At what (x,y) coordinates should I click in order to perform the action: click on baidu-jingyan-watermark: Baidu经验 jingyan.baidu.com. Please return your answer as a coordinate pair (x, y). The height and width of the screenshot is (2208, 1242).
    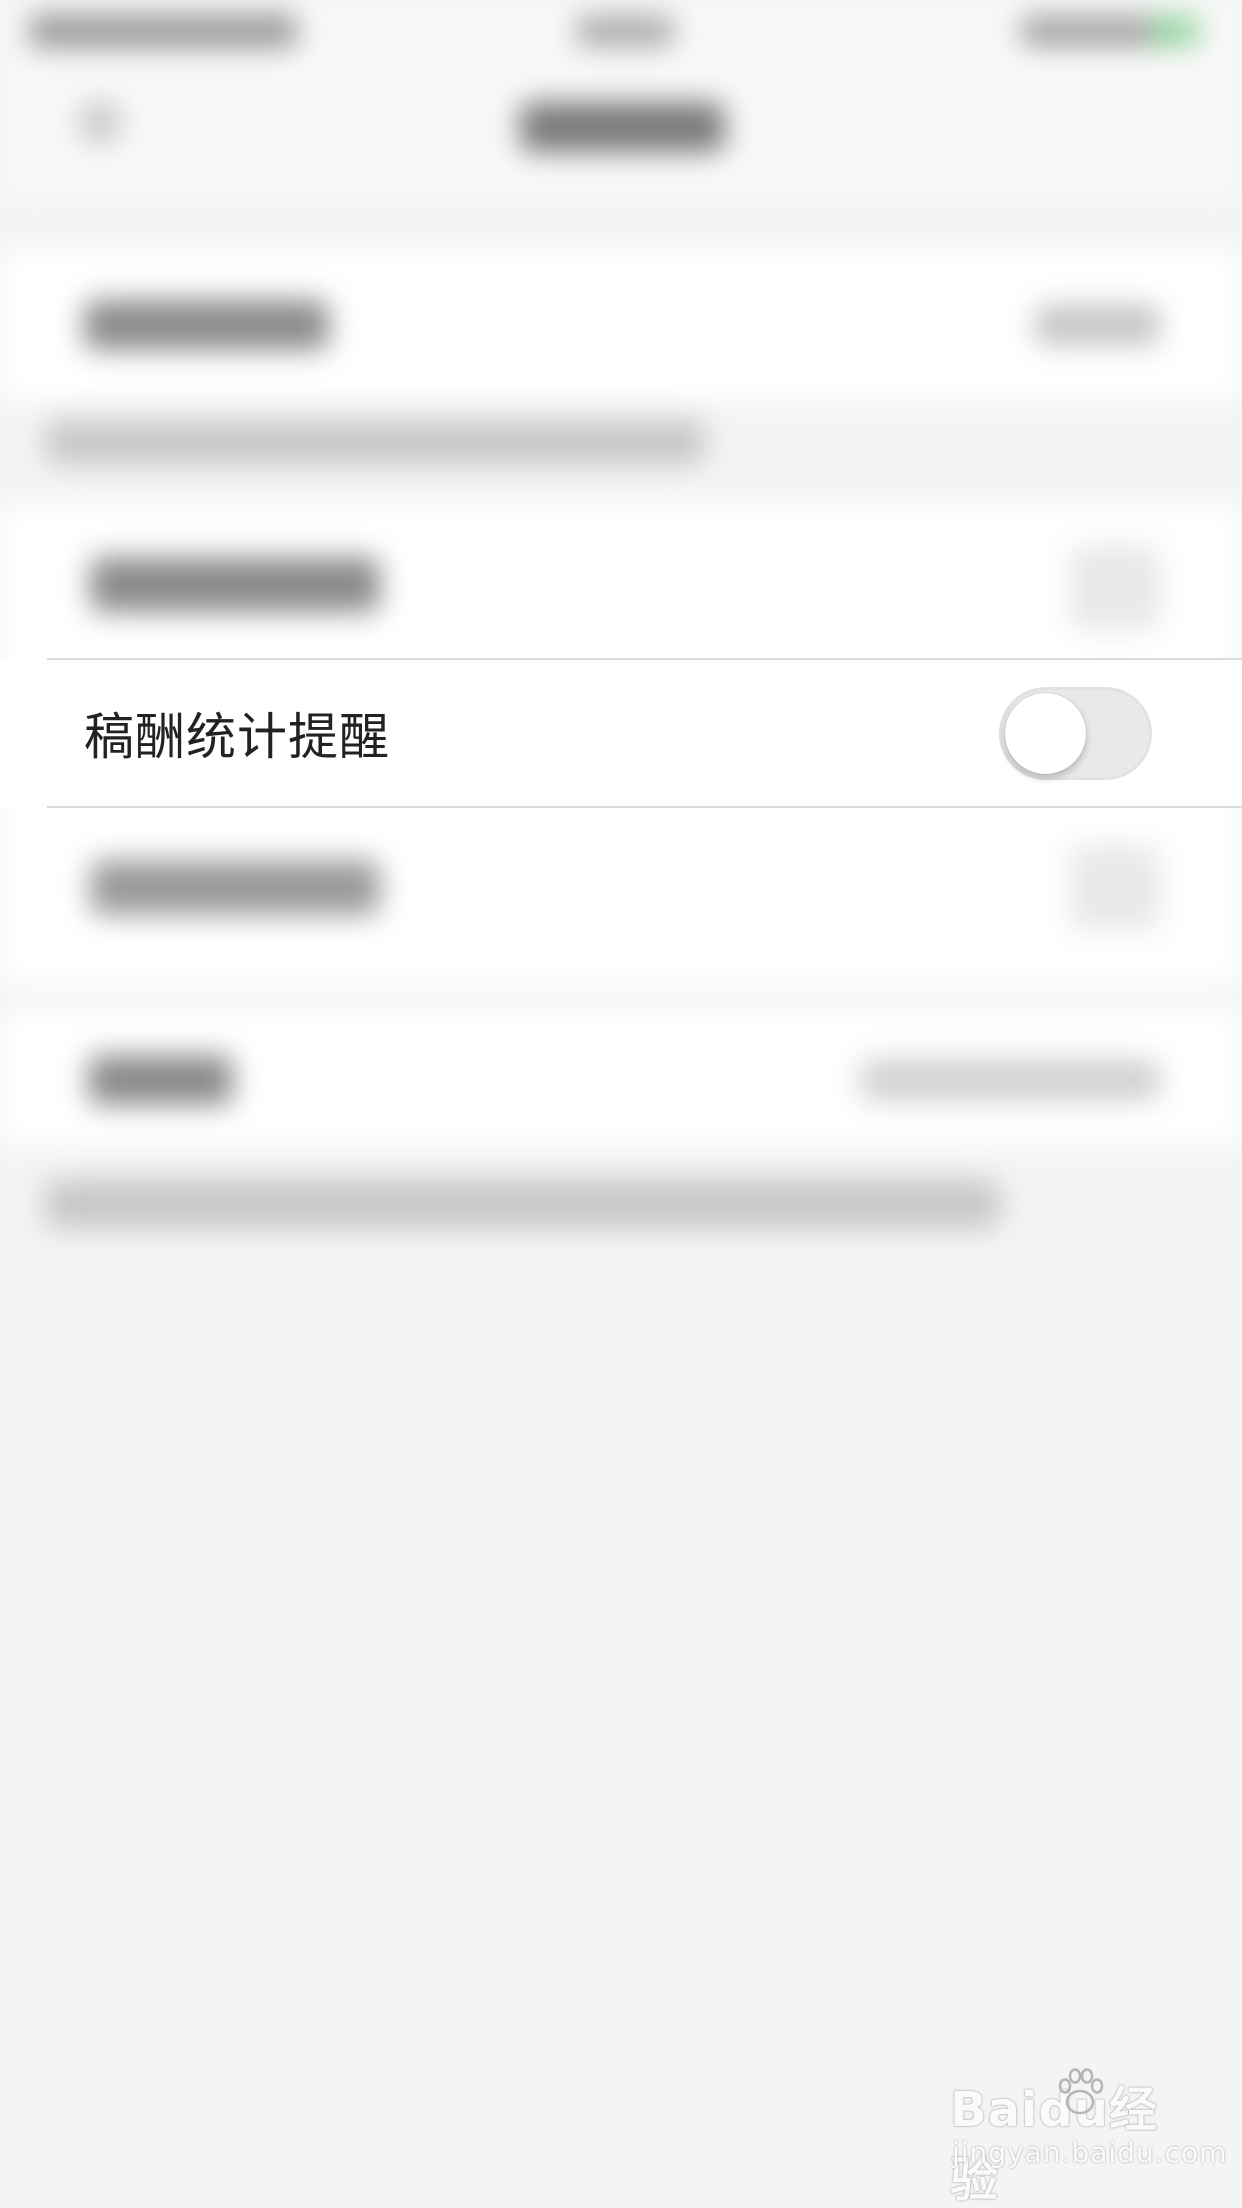
    Looking at the image, I should click on (1088, 2138).